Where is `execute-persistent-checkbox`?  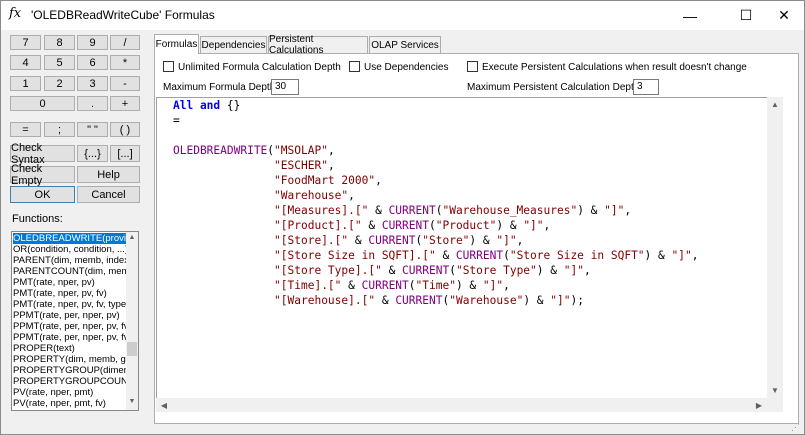
execute-persistent-checkbox is located at coordinates (472, 66).